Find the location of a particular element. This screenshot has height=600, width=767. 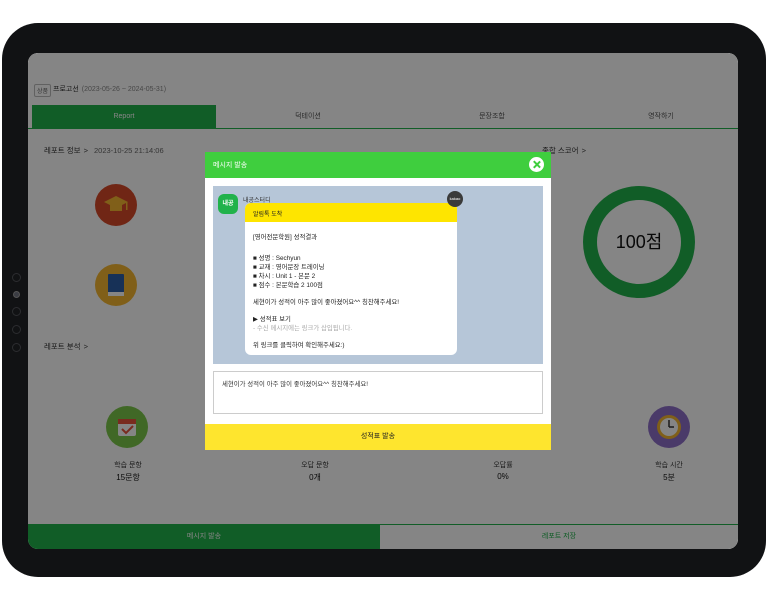

bubble-note: - 수신 메시지에는 링크가 삽입됩니다. is located at coordinates (303, 328).